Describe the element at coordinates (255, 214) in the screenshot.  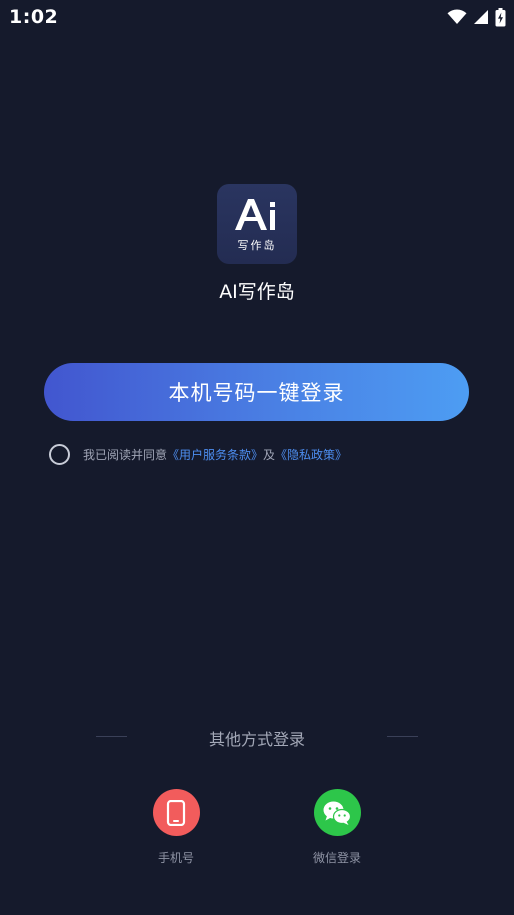
I see `ai-logo-mark-icon` at that location.